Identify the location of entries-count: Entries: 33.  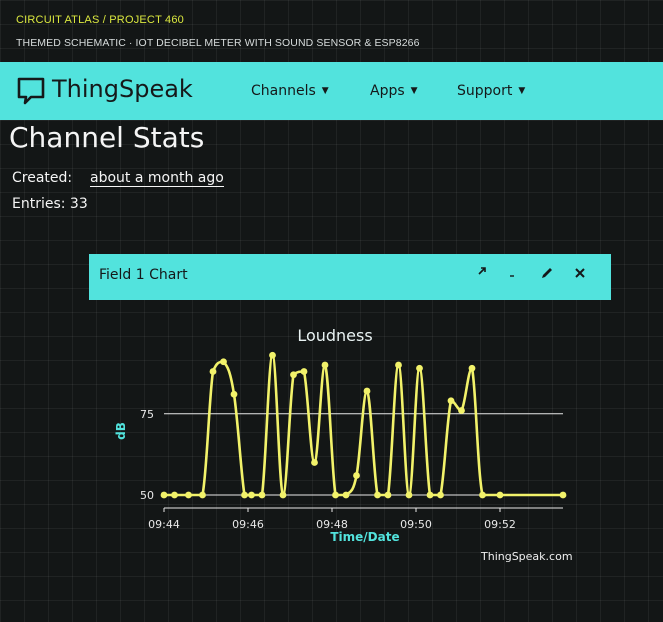
(50, 204).